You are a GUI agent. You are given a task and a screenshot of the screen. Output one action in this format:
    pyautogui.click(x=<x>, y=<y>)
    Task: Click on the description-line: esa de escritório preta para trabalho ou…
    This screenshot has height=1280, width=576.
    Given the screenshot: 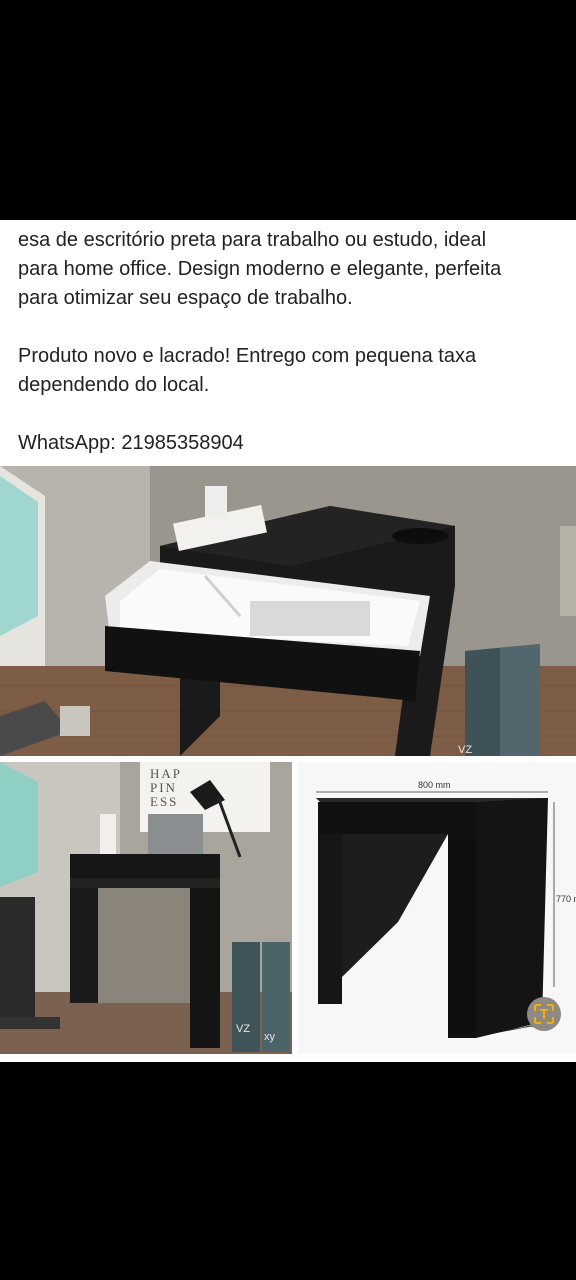 What is the action you would take?
    pyautogui.click(x=252, y=240)
    